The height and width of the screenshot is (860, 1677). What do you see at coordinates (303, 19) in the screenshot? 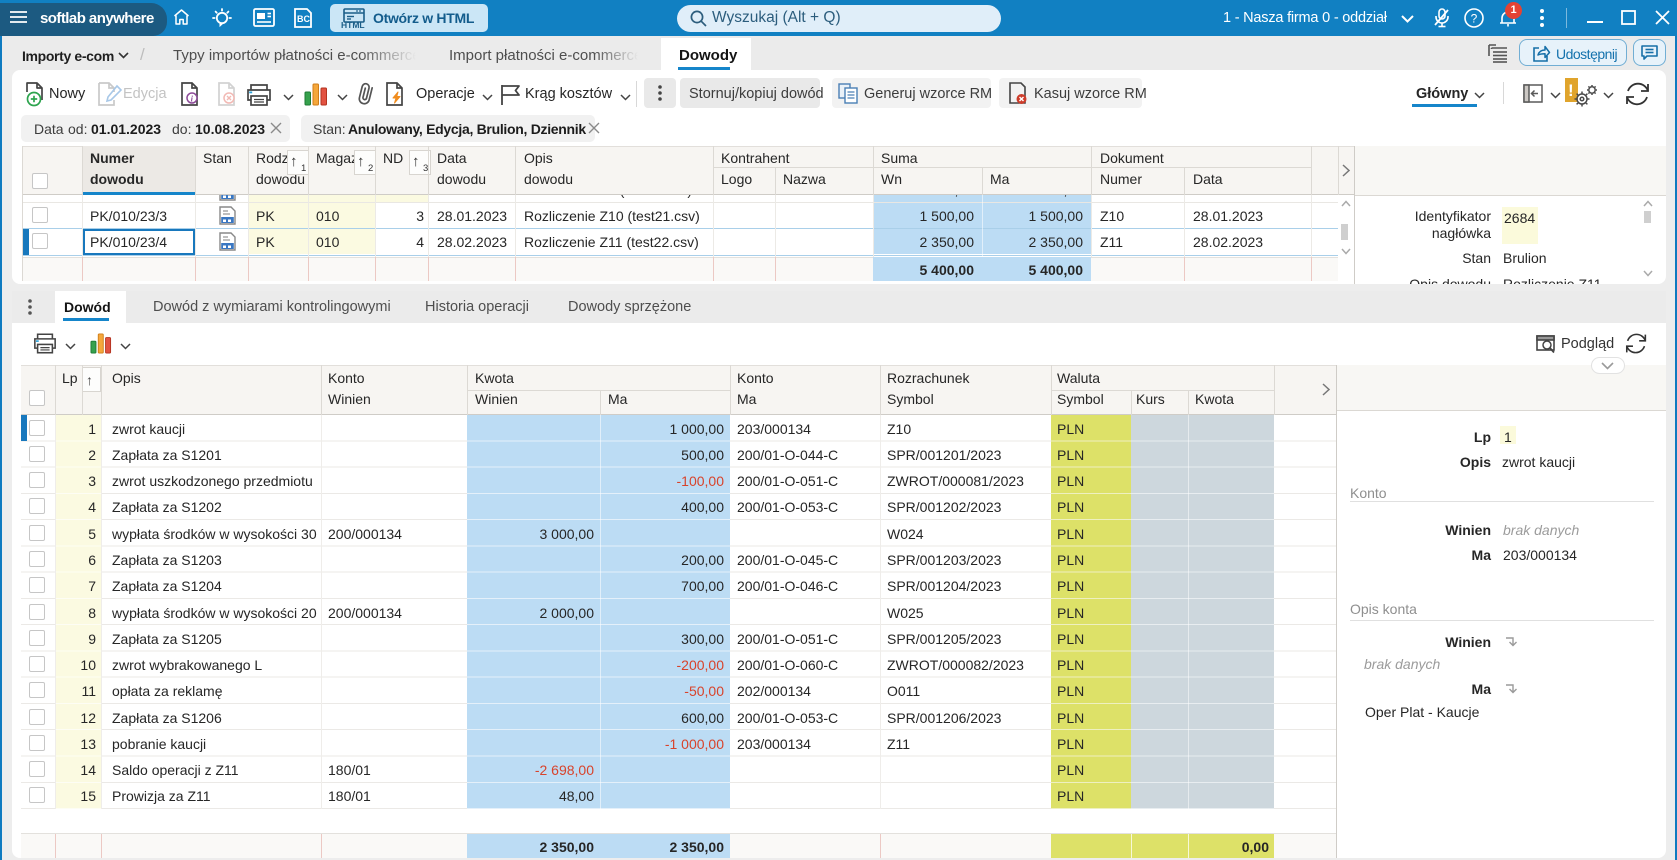
I see `svg-text: BC` at bounding box center [303, 19].